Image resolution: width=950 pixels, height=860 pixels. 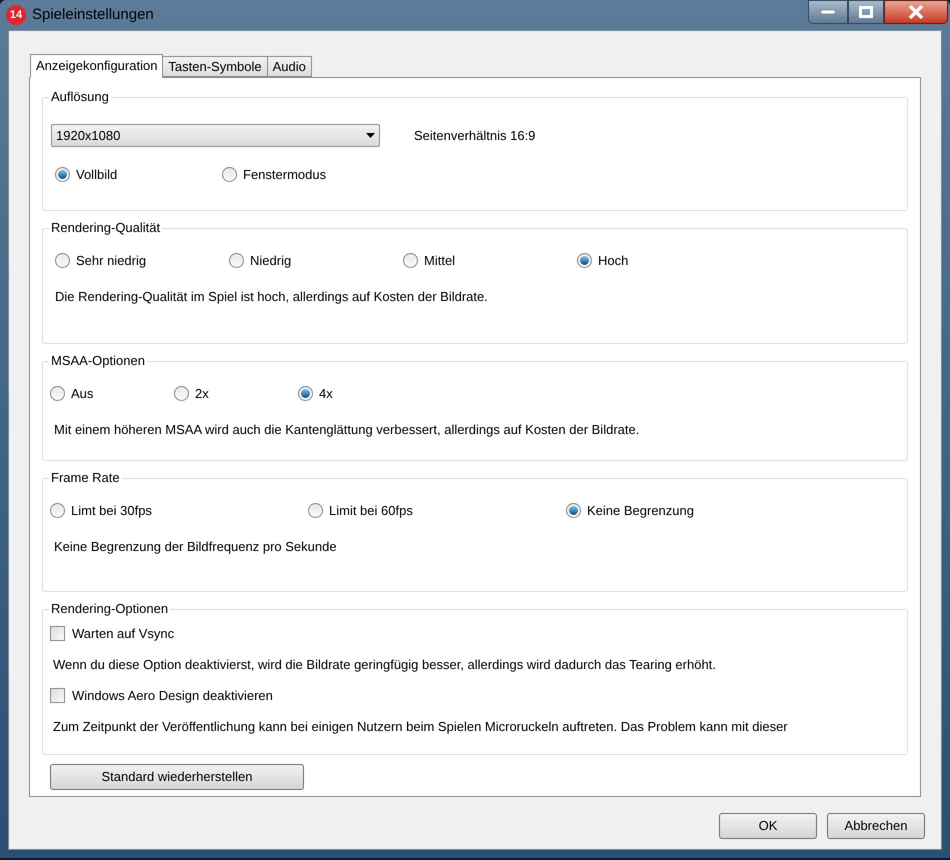 What do you see at coordinates (111, 511) in the screenshot?
I see `radio-label: Limt bei 30fps` at bounding box center [111, 511].